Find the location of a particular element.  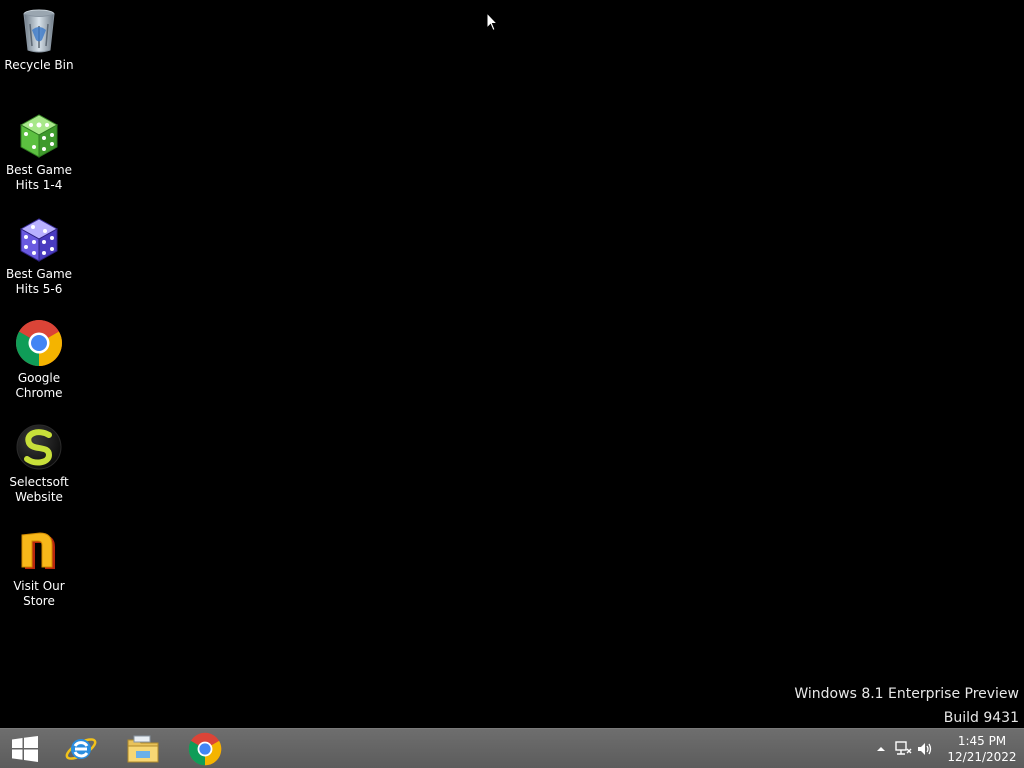

file-explorer-icon is located at coordinates (143, 748).